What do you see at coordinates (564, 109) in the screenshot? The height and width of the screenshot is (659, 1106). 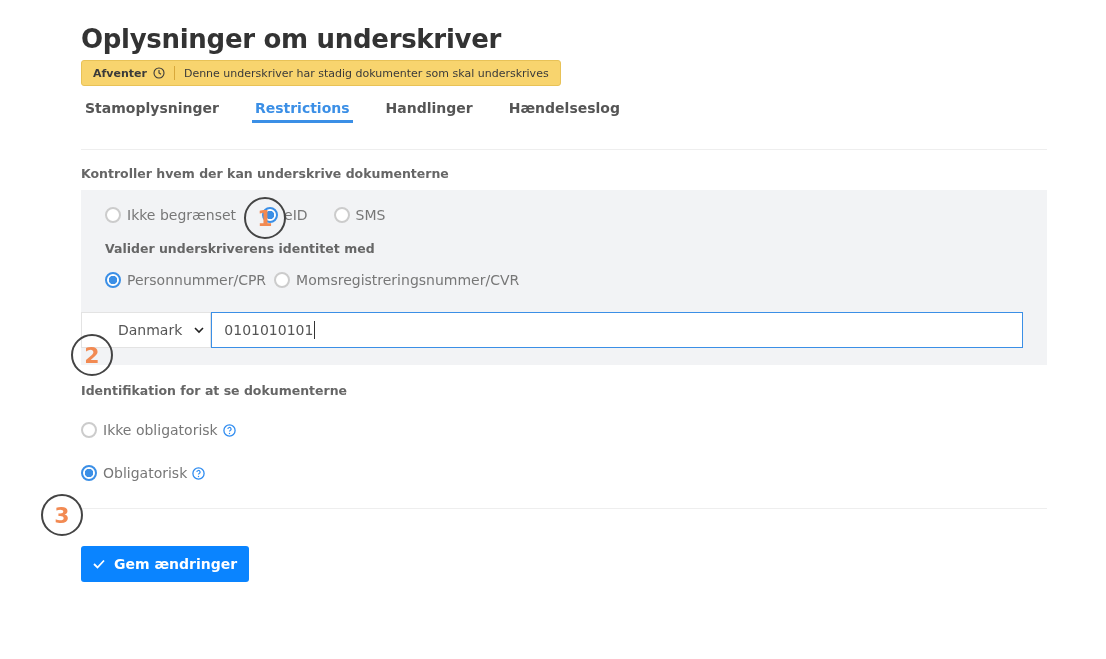 I see `tab: Hændelseslog` at bounding box center [564, 109].